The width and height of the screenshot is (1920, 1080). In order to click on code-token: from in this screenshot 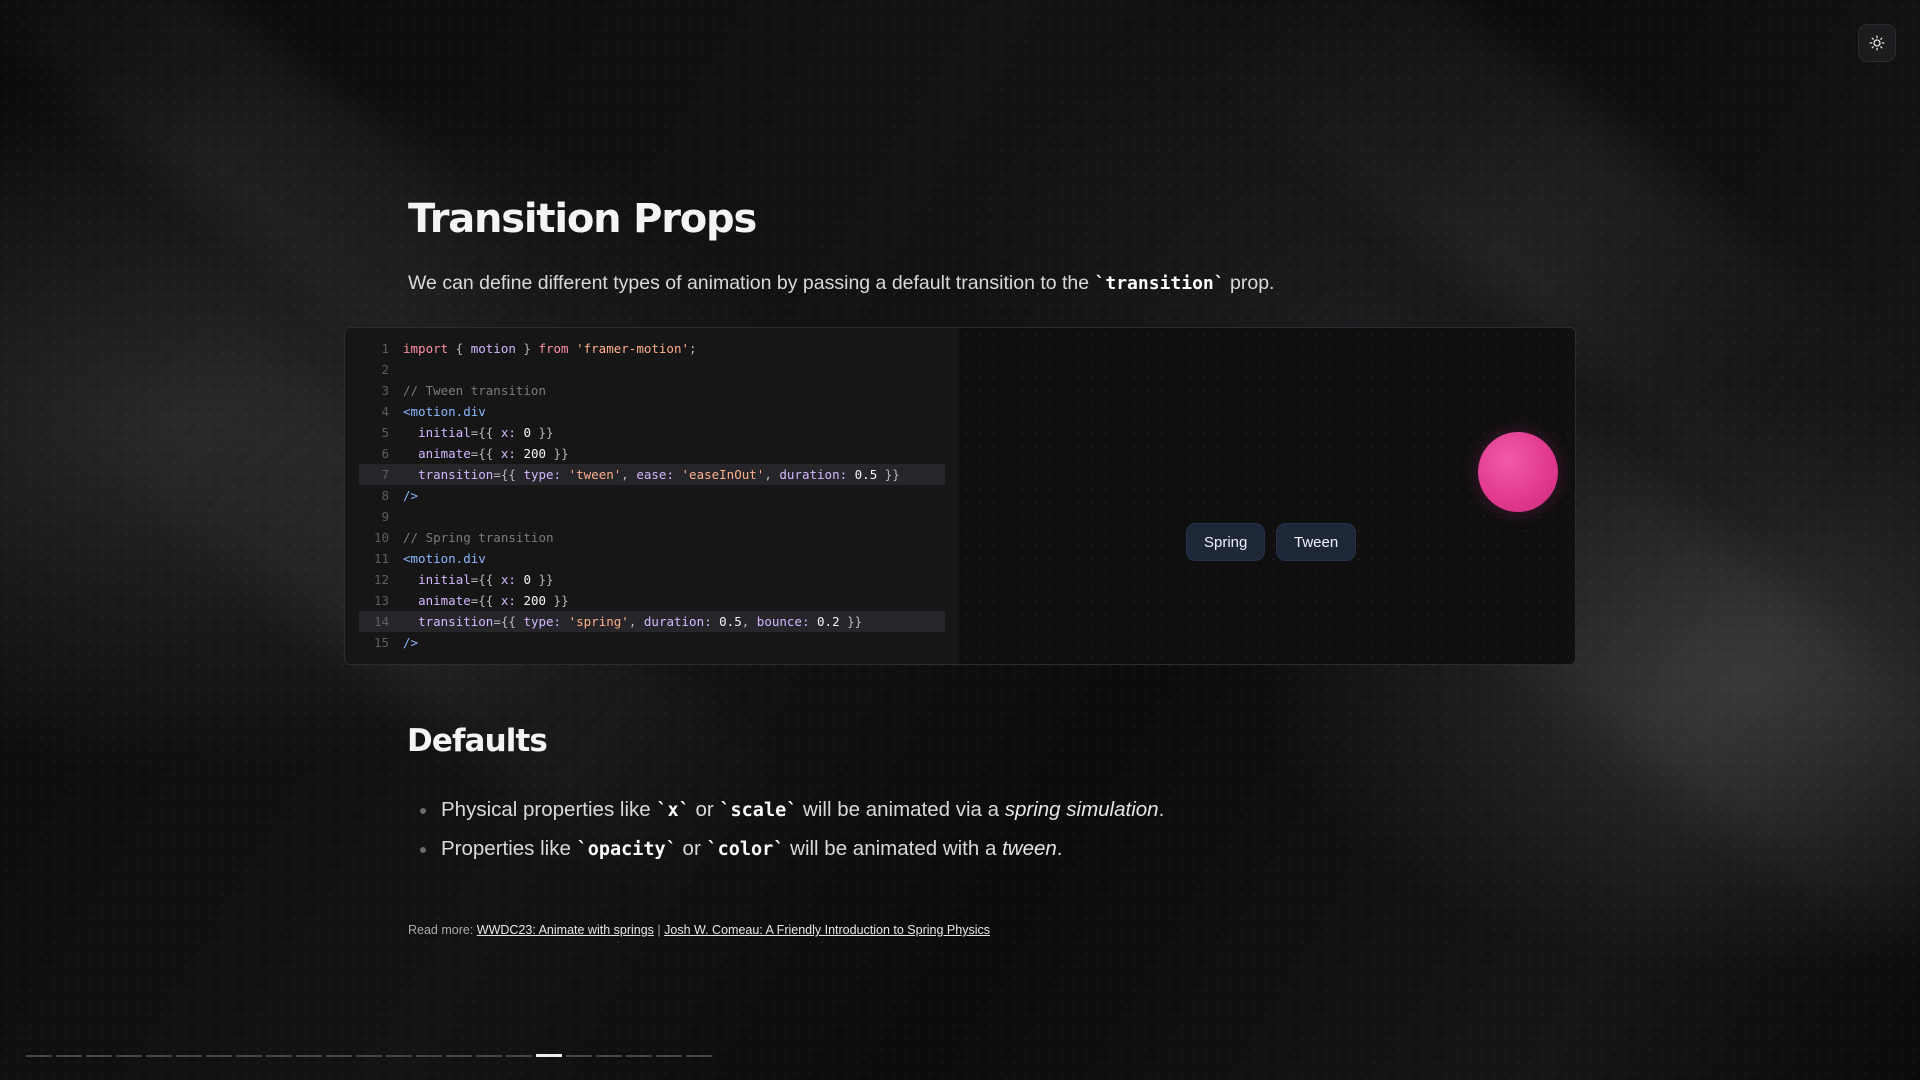, I will do `click(553, 348)`.